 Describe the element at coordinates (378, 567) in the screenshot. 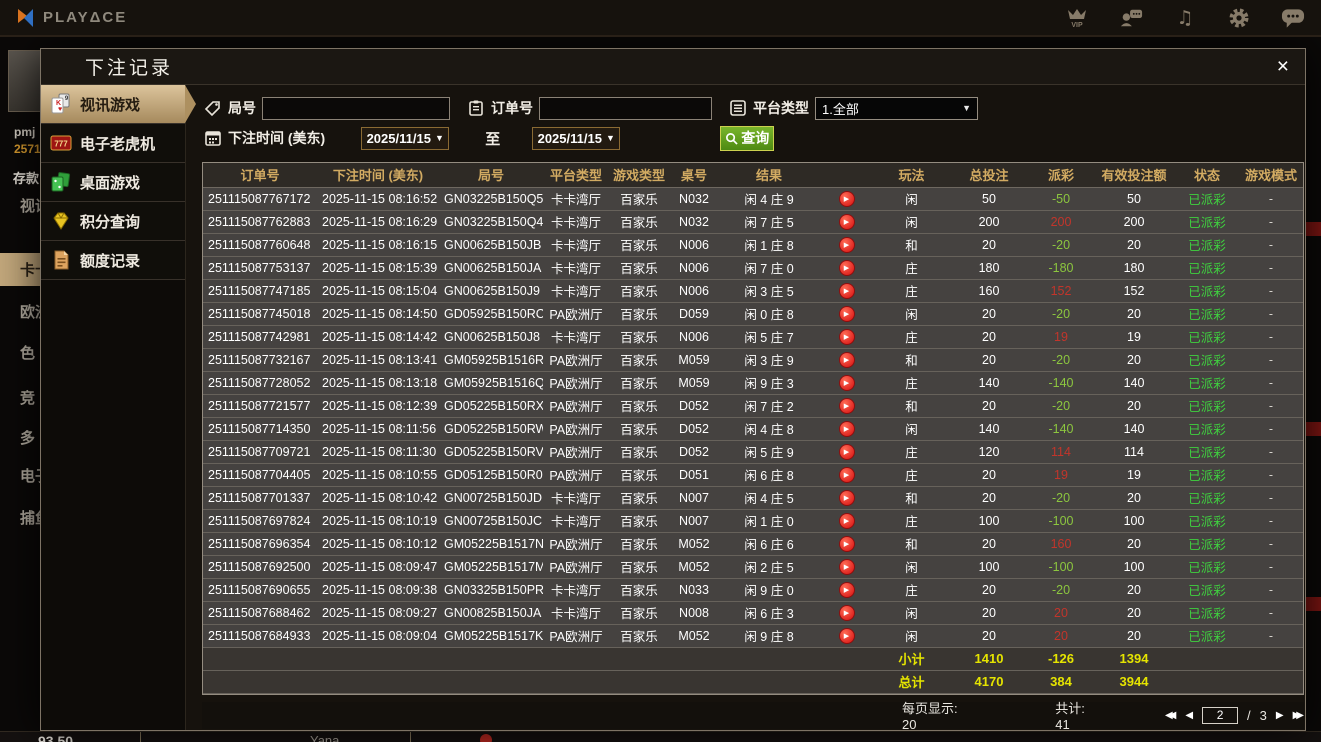

I see `cell-bet-time: 2025-11-15 08:09:47` at that location.